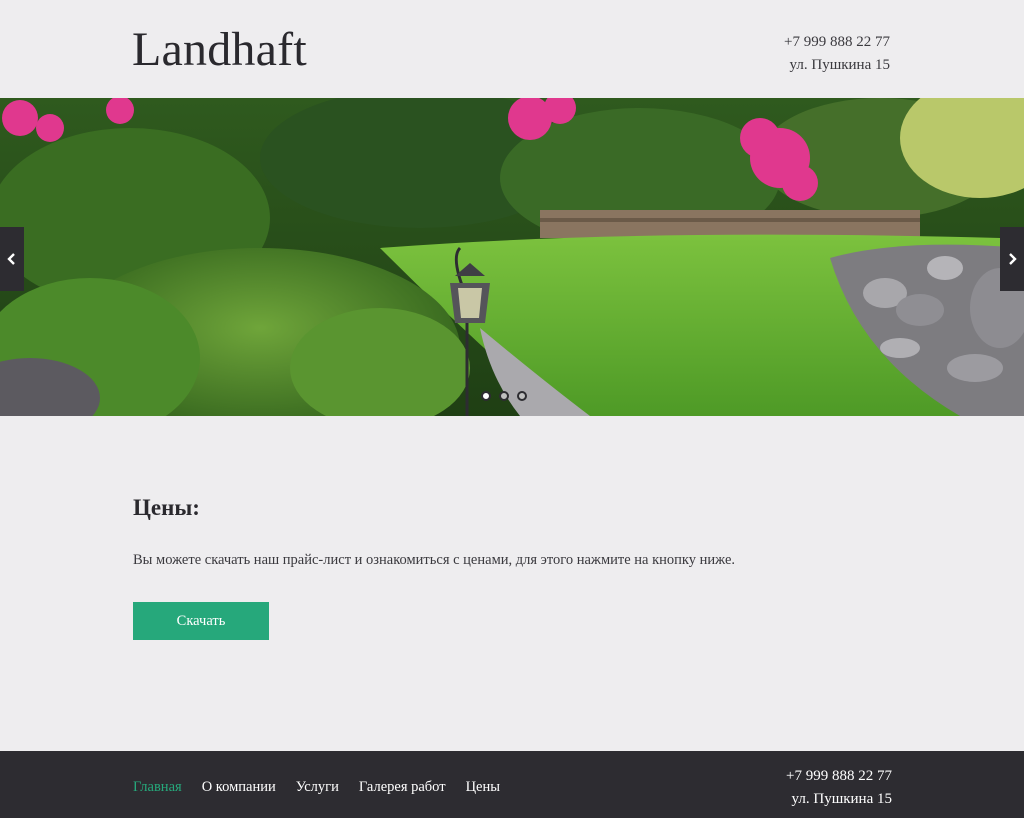 This screenshot has width=1024, height=818. I want to click on nav-item-prices: Цены, so click(483, 787).